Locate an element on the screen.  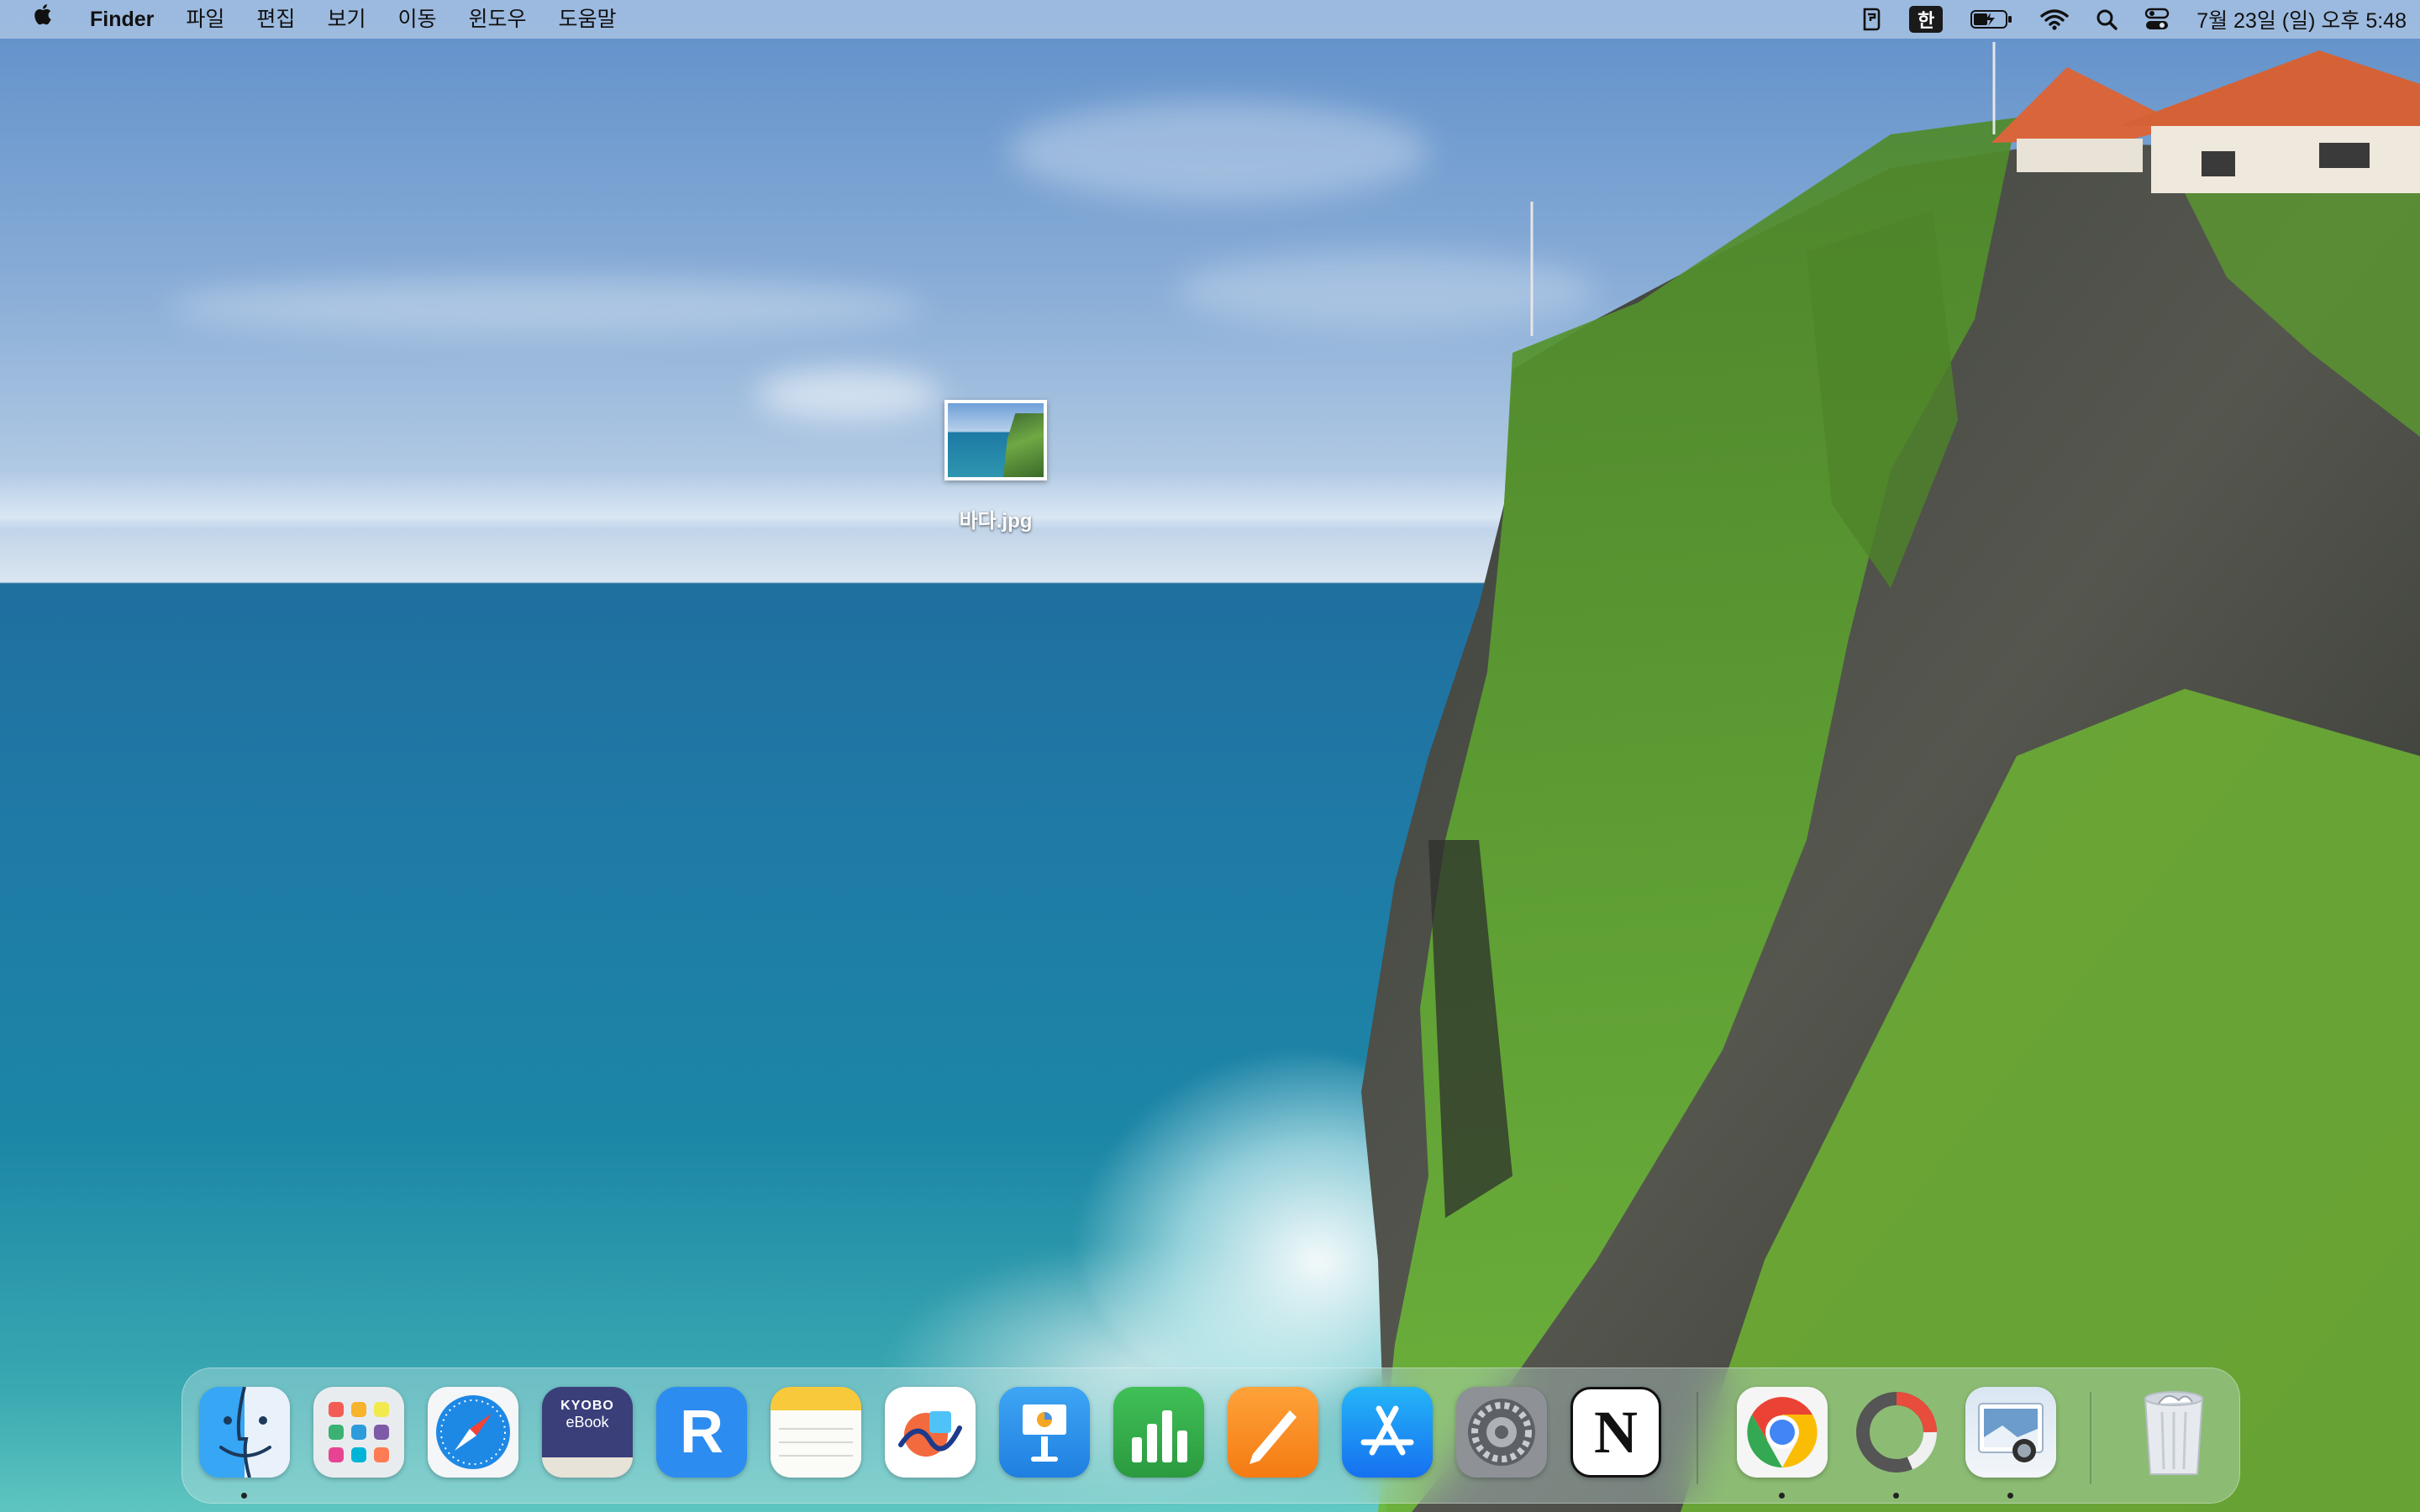
numbers-icon is located at coordinates (1158, 1432).